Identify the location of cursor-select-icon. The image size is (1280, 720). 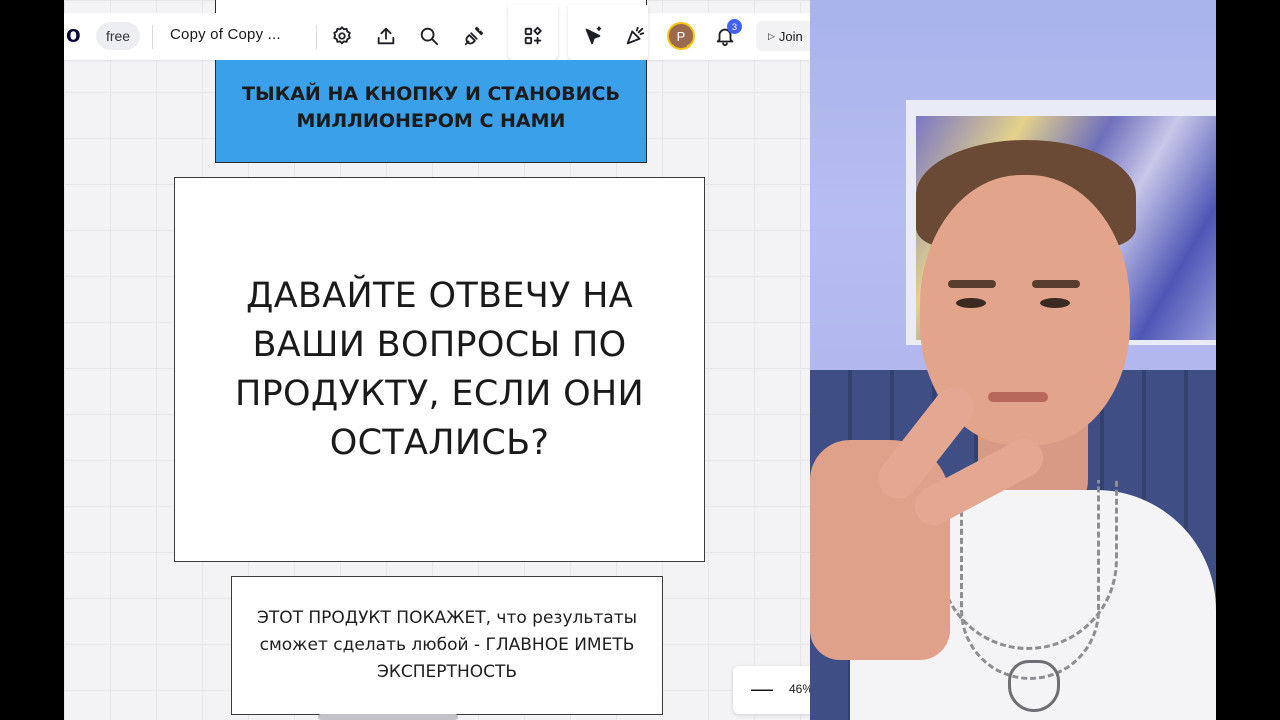
(593, 36).